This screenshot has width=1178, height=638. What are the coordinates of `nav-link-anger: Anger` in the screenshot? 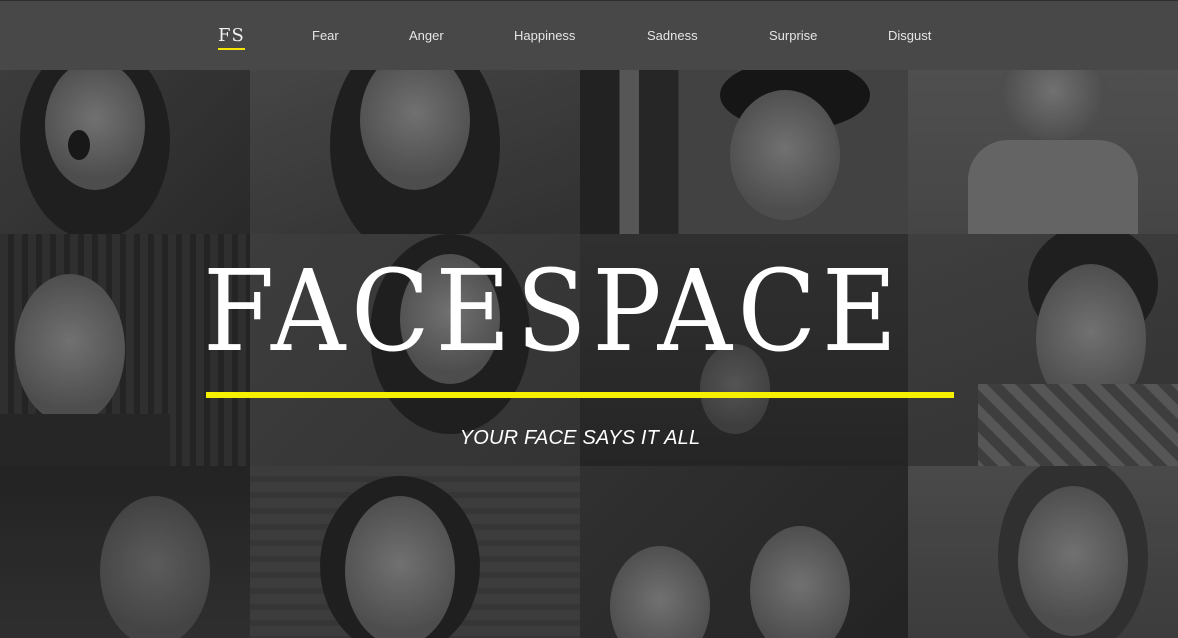 It's located at (426, 35).